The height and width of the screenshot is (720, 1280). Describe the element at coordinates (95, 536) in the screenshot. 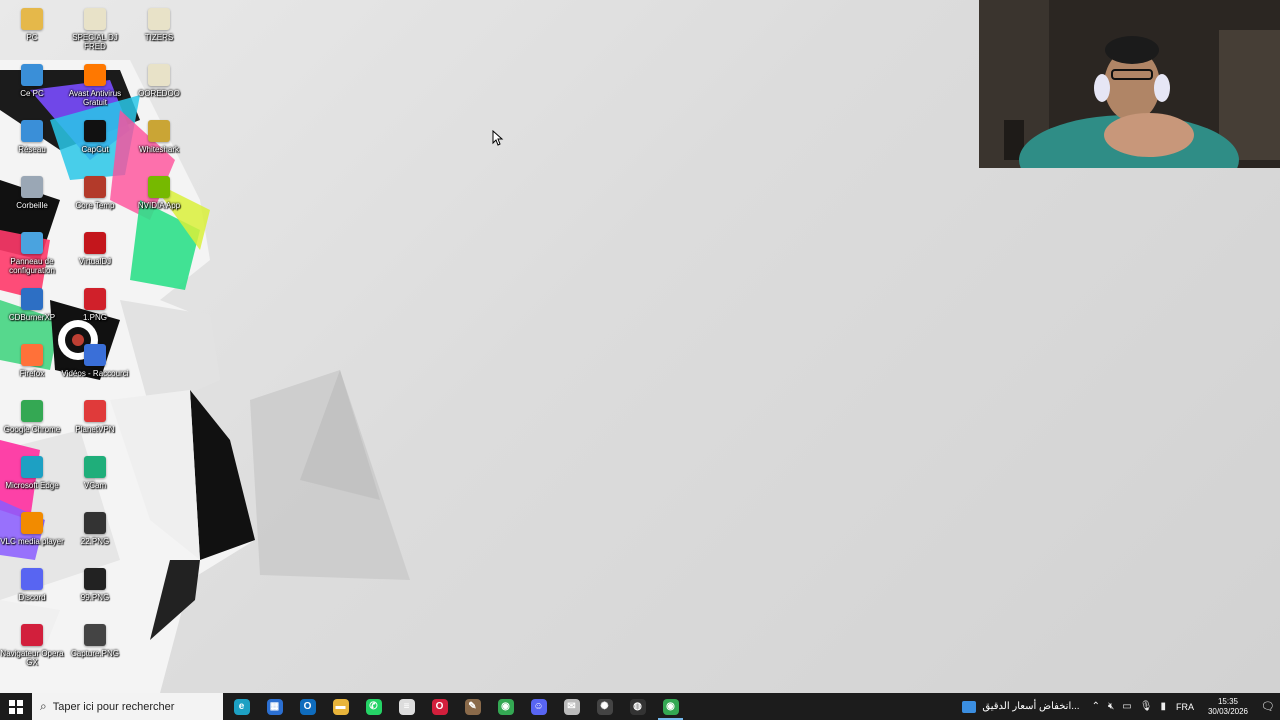

I see `desktop-icon: 22.PNG` at that location.